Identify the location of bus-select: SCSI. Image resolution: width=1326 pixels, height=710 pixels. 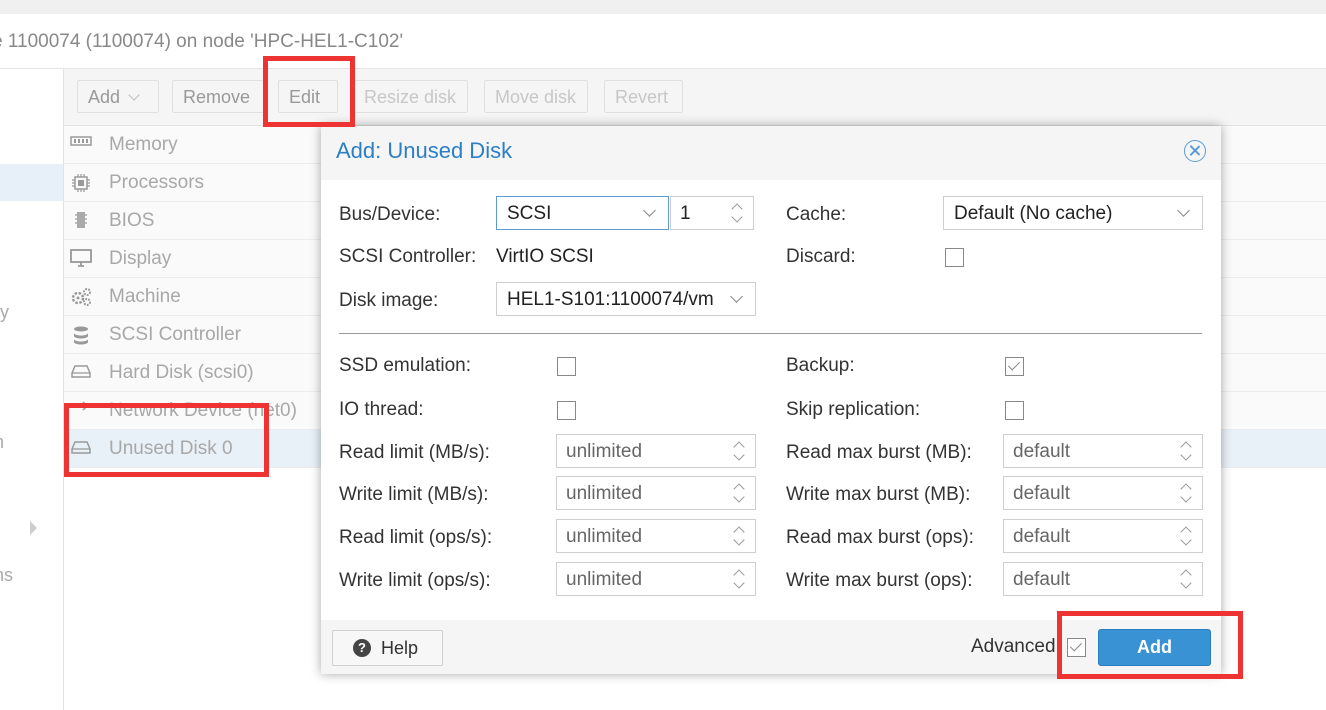
(582, 213).